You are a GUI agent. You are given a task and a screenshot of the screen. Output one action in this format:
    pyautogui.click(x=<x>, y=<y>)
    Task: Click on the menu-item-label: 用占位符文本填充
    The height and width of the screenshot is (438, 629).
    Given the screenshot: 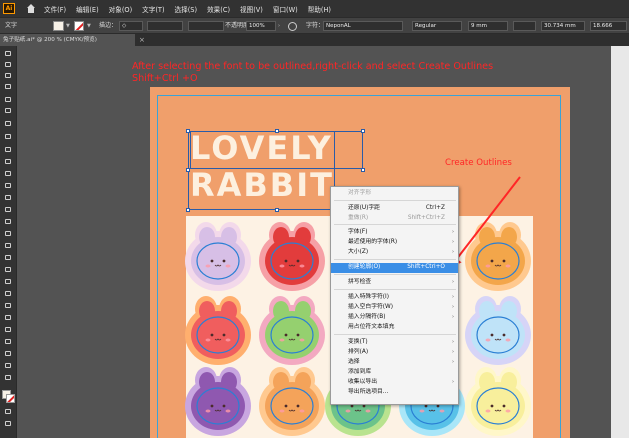 What is the action you would take?
    pyautogui.click(x=371, y=327)
    